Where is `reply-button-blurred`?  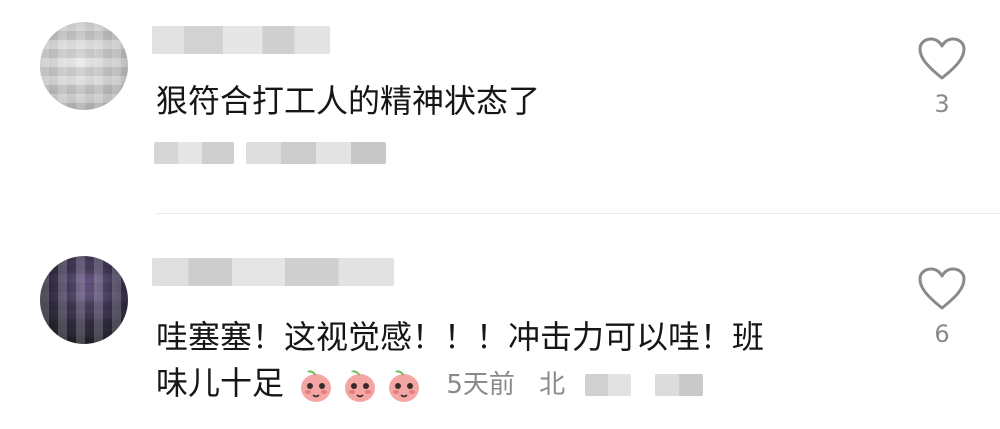
reply-button-blurred is located at coordinates (679, 385).